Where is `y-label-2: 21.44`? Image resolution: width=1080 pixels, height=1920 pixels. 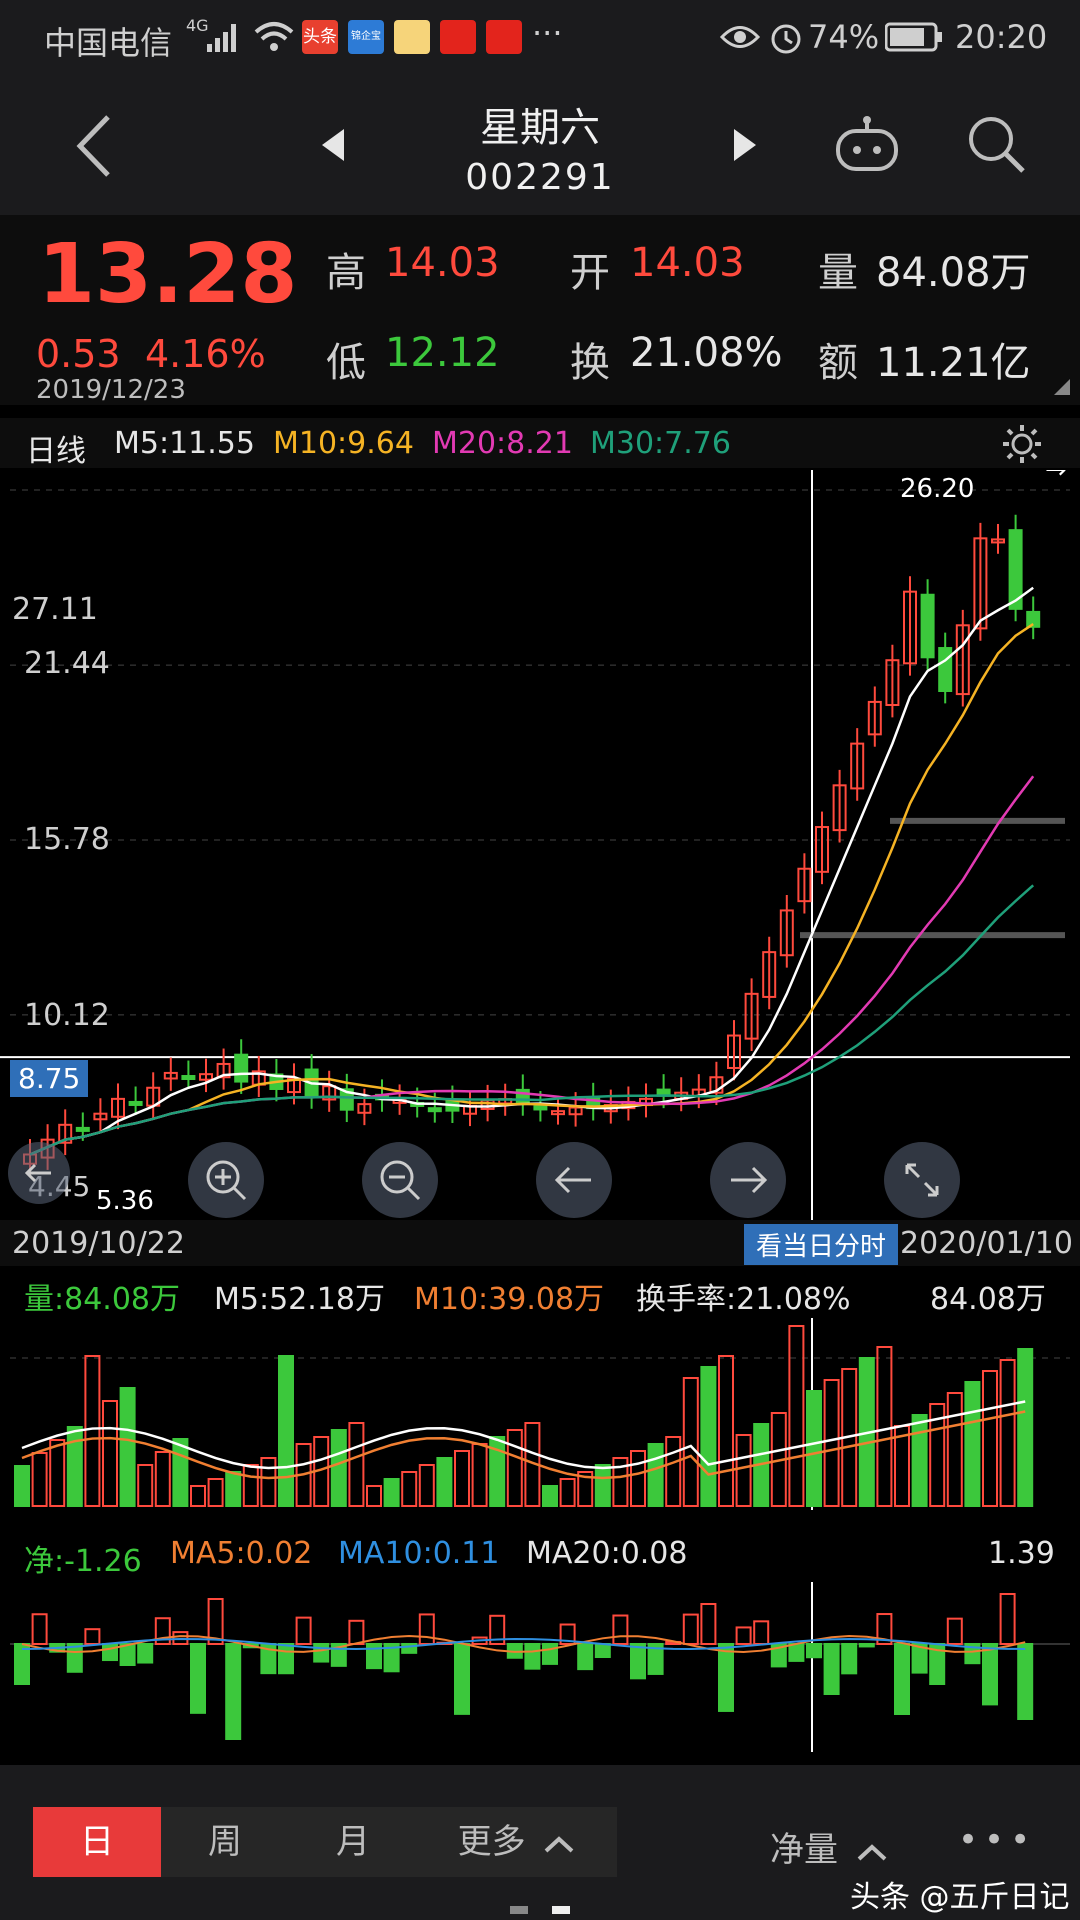
y-label-2: 21.44 is located at coordinates (67, 663).